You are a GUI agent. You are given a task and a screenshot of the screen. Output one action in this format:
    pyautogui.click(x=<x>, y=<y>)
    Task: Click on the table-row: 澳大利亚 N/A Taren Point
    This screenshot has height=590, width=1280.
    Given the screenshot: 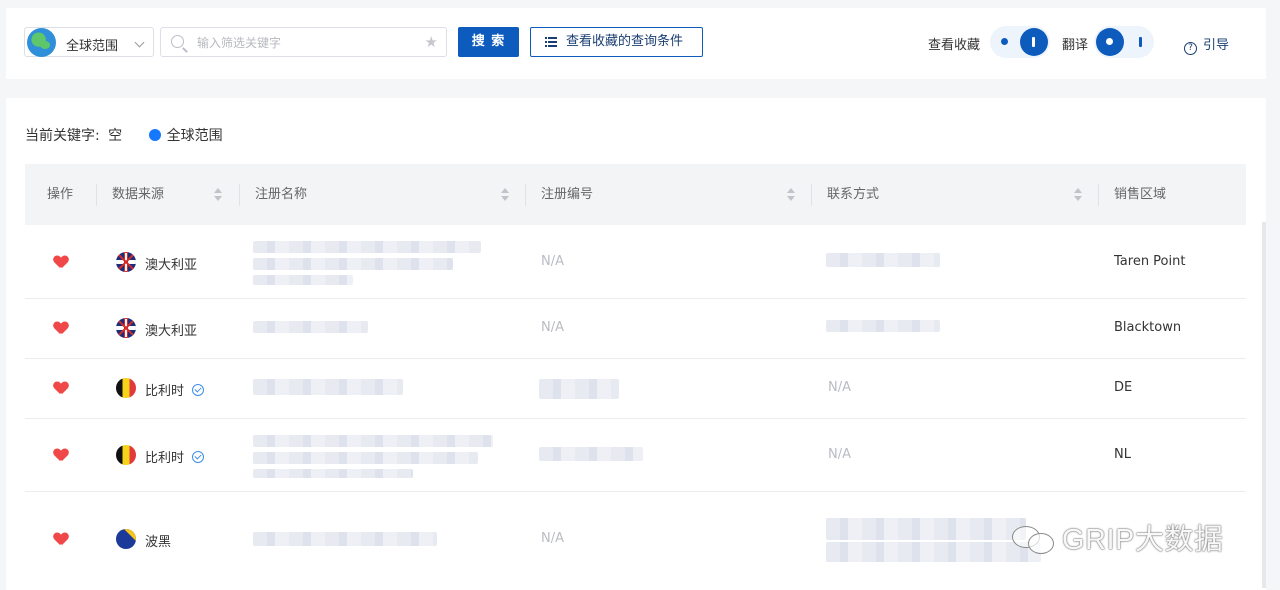 What is the action you would take?
    pyautogui.click(x=635, y=262)
    